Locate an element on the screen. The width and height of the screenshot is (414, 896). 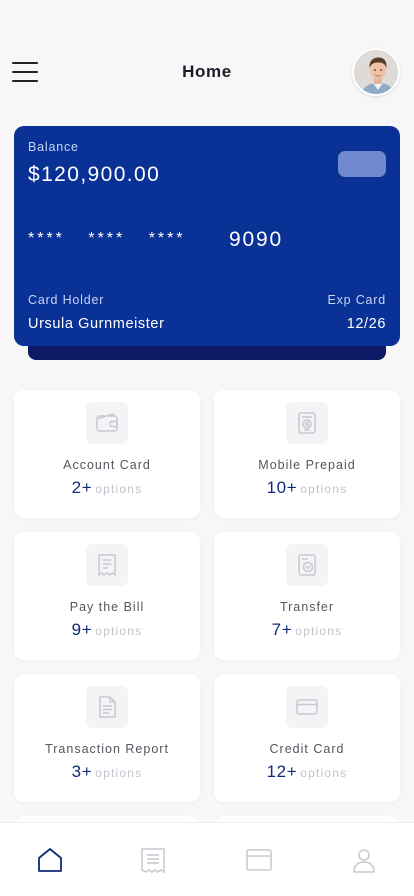
service-count: 9+ options is located at coordinates (107, 630).